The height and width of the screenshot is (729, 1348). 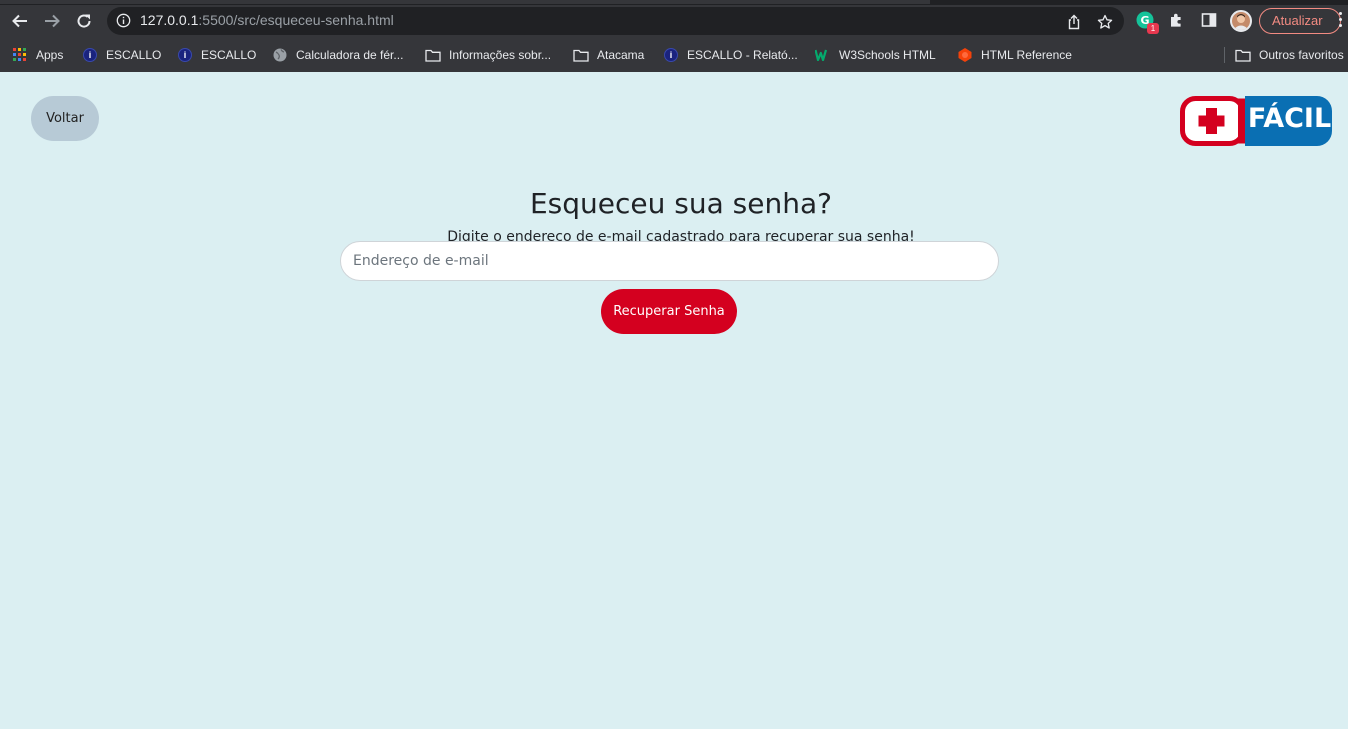 I want to click on bookmark-escallo-1: i ESCALLO, so click(x=121, y=55).